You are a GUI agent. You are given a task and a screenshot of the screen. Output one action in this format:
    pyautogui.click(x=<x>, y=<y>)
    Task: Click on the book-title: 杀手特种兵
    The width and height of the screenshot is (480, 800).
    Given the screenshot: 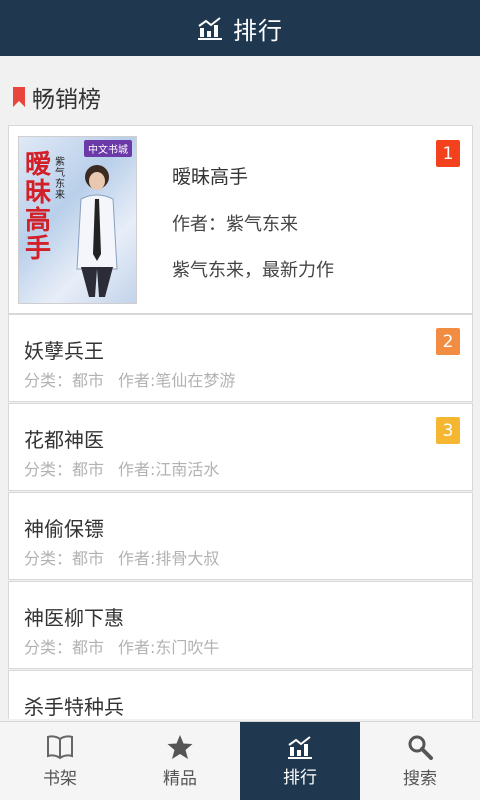 What is the action you would take?
    pyautogui.click(x=74, y=707)
    